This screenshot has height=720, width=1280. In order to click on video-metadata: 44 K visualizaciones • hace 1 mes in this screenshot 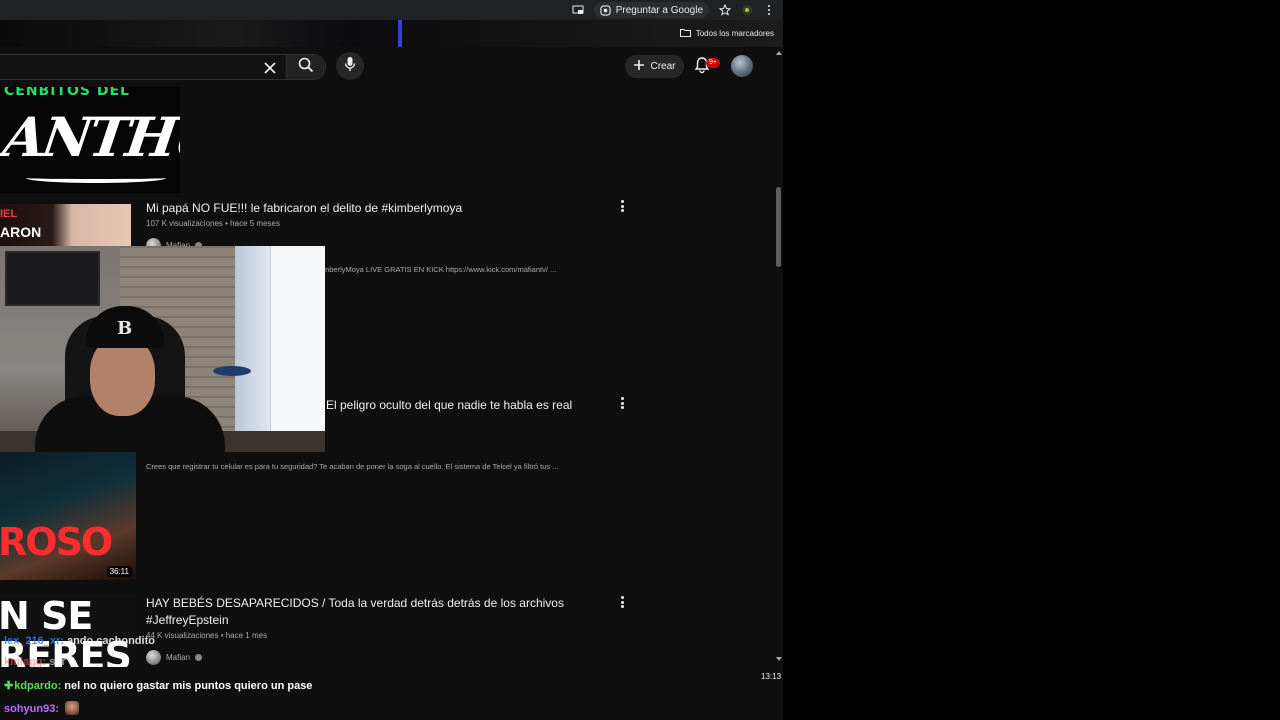, I will do `click(207, 635)`.